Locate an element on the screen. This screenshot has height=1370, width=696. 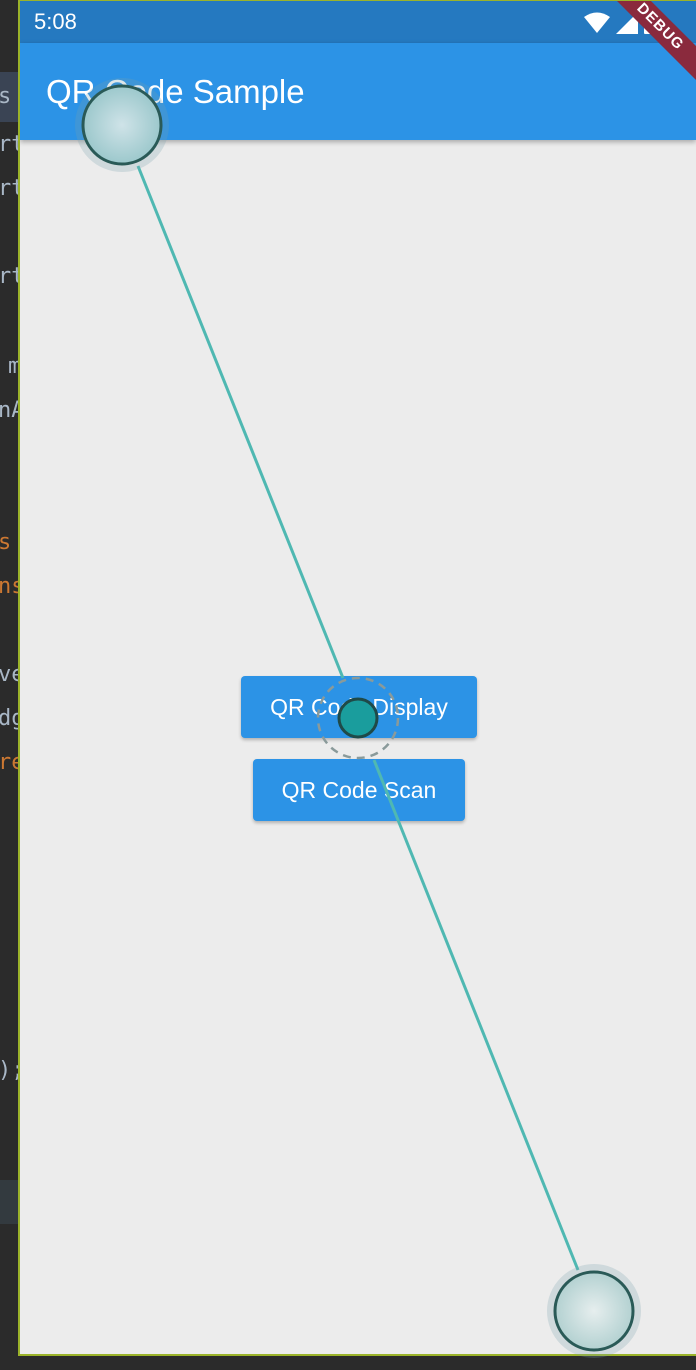
ide-text: ns is located at coordinates (9, 586).